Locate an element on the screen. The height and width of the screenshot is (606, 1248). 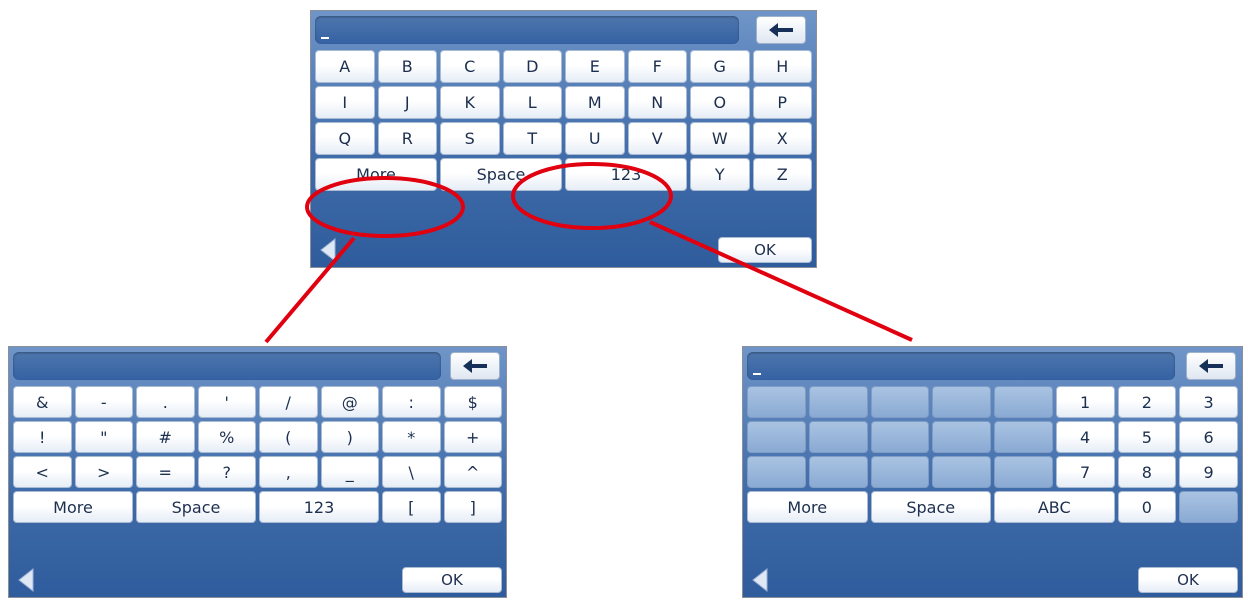
key-u: U is located at coordinates (595, 138).